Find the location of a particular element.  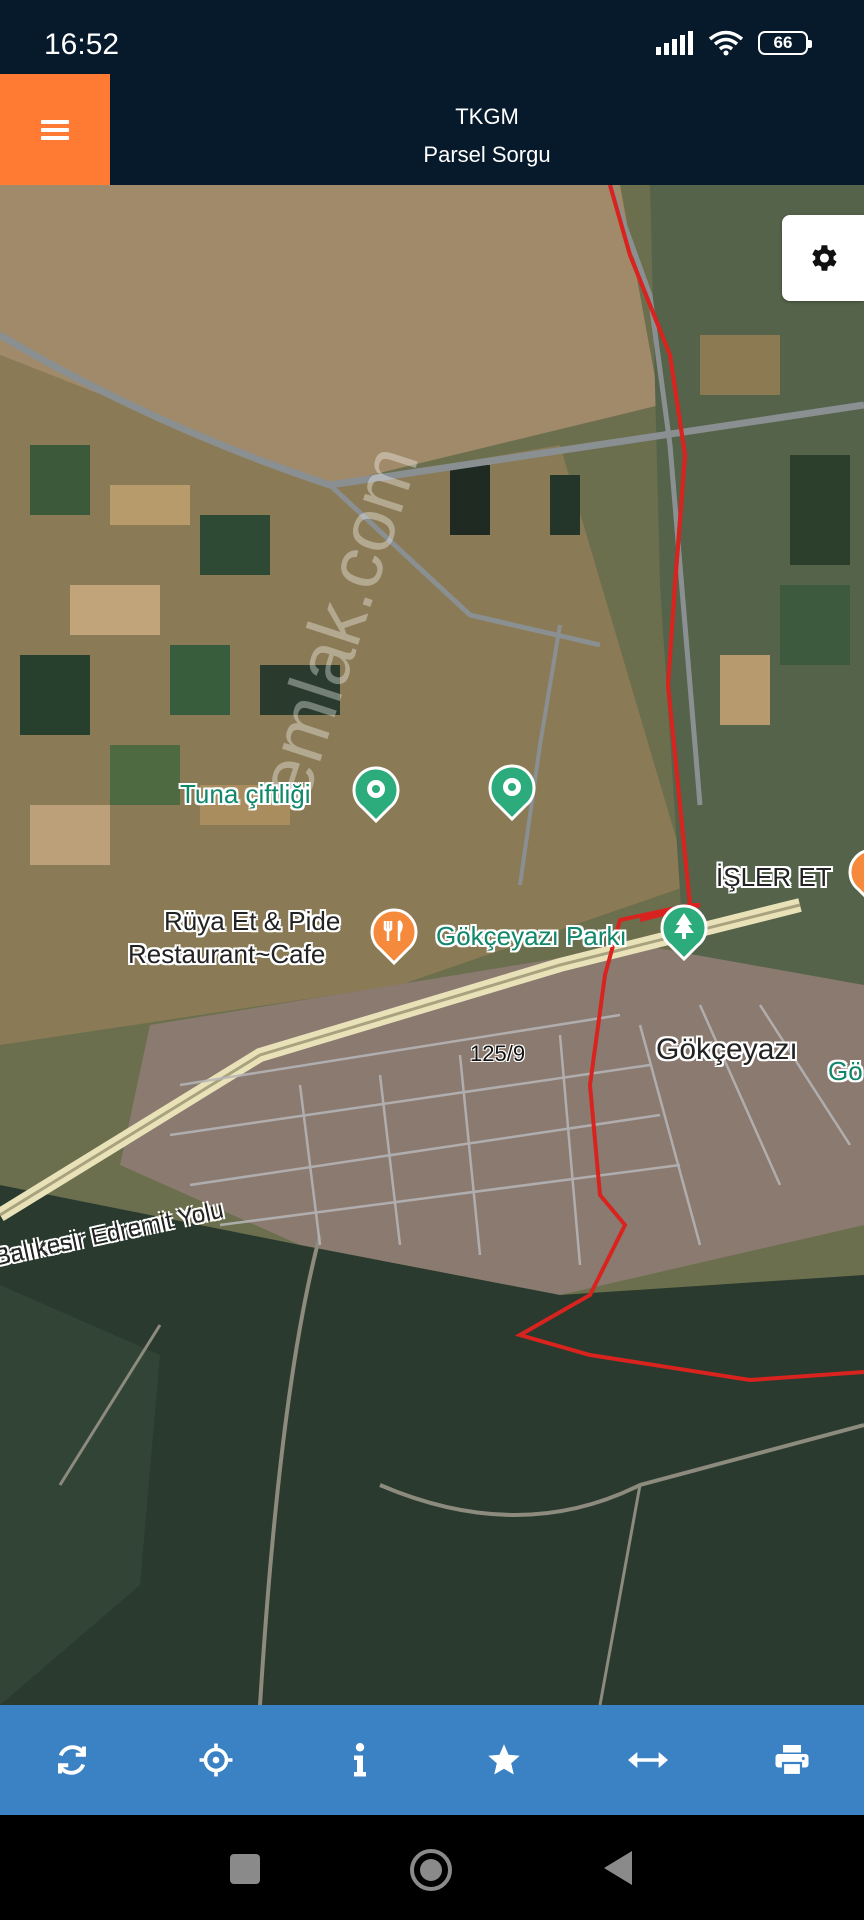

gear-icon is located at coordinates (824, 258).